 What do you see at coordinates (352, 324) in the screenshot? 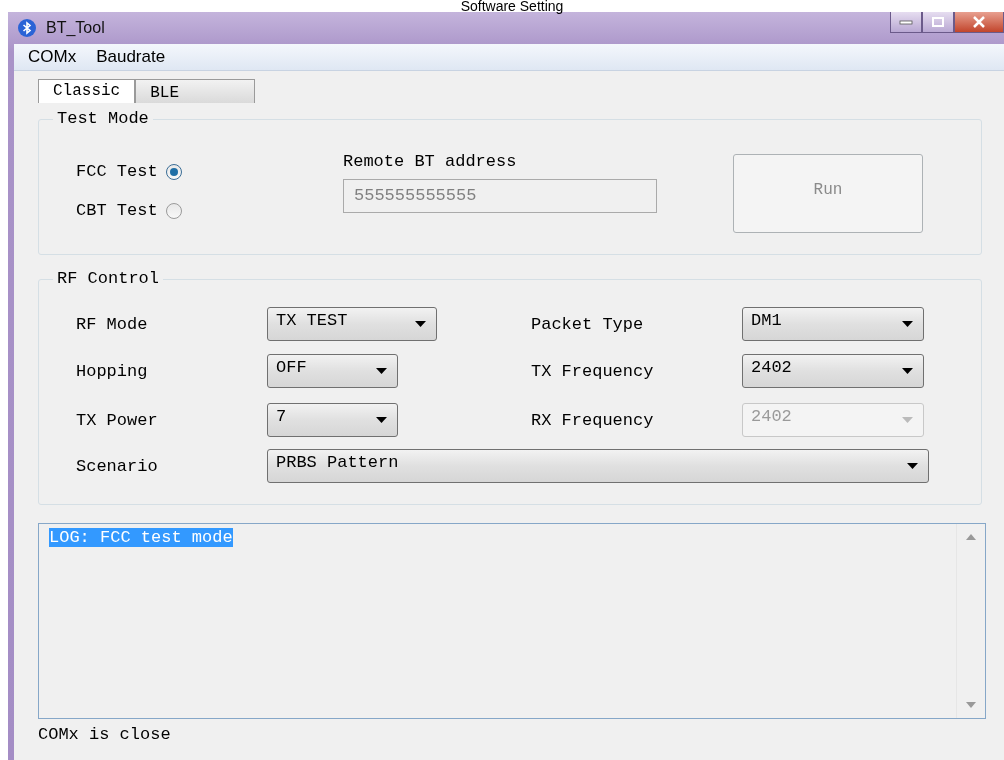
I see `dropdown: TX TEST` at bounding box center [352, 324].